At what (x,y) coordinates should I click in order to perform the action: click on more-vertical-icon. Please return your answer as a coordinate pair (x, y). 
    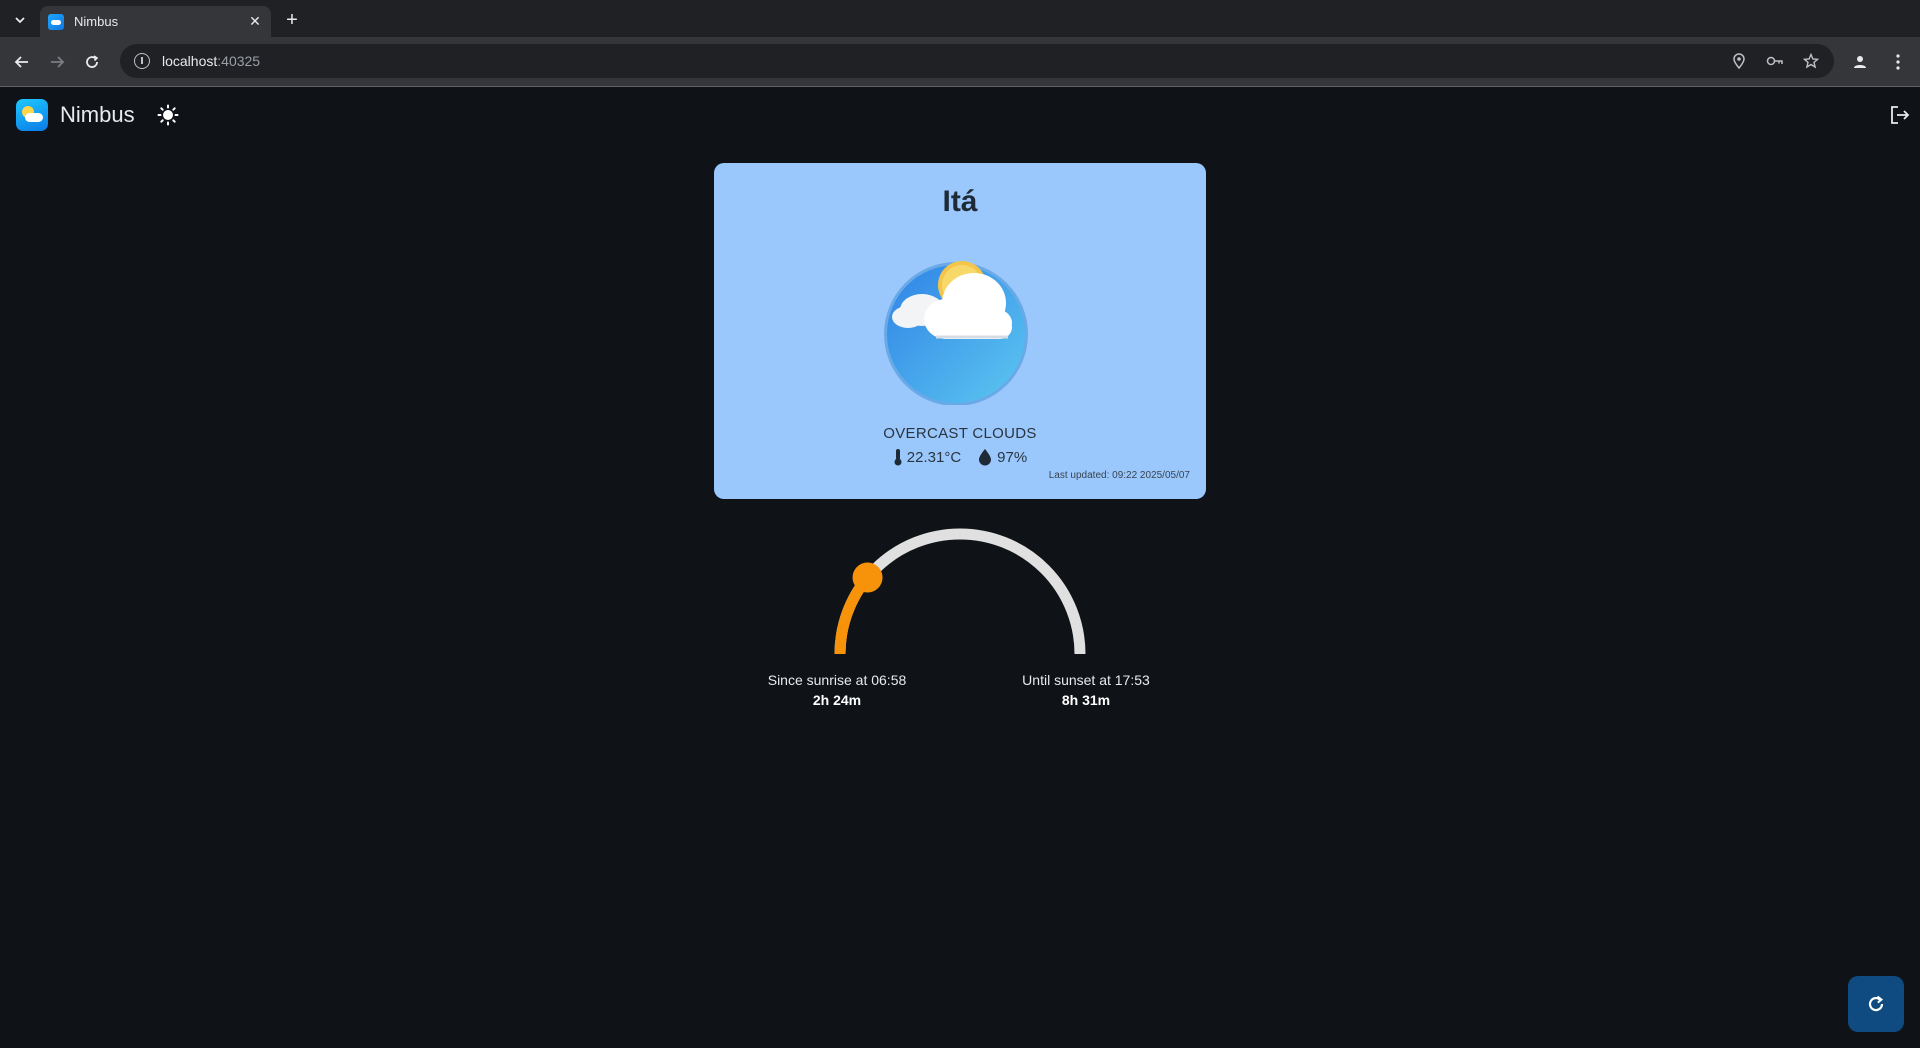
    Looking at the image, I should click on (1898, 62).